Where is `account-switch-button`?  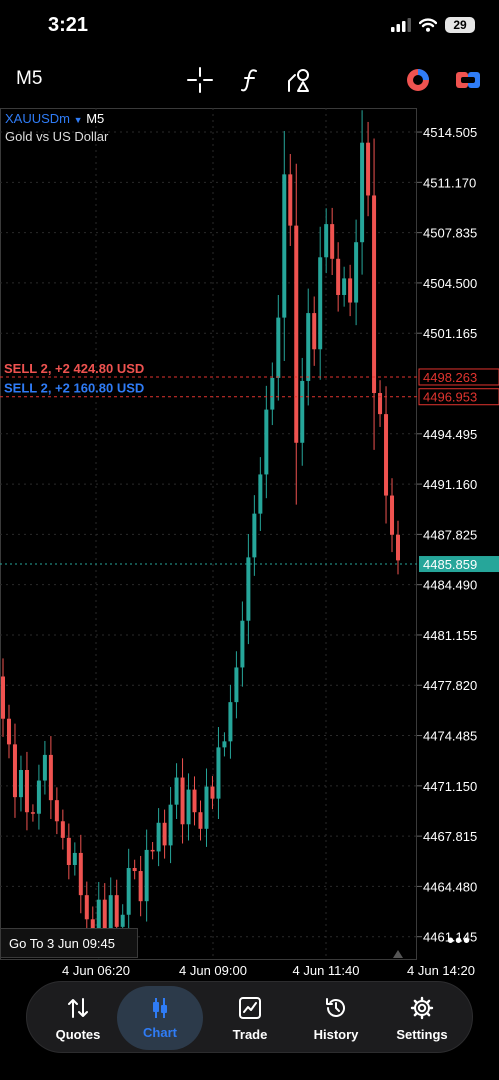
account-switch-button is located at coordinates (468, 80).